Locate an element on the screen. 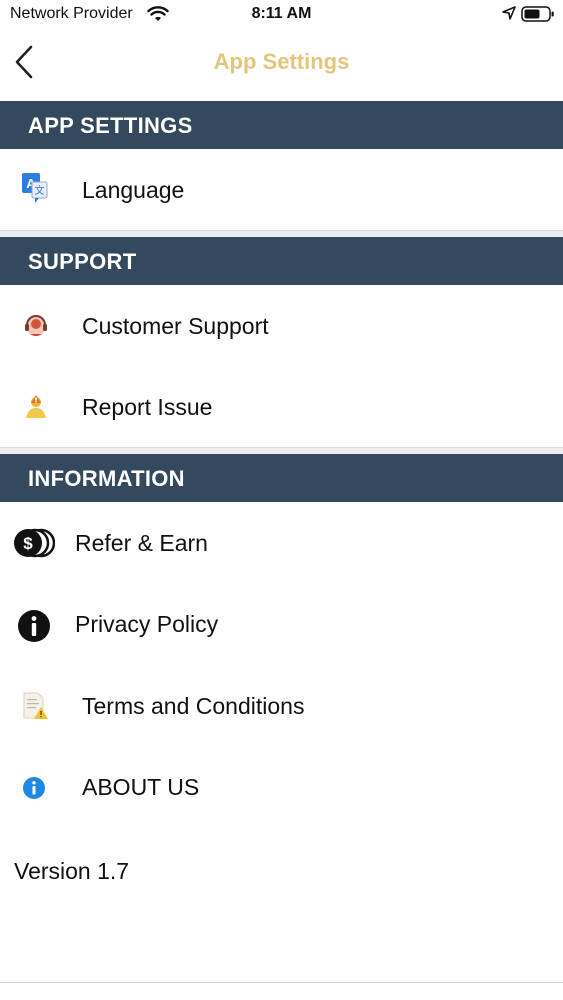  navigation-bar: App Settings is located at coordinates (281, 64).